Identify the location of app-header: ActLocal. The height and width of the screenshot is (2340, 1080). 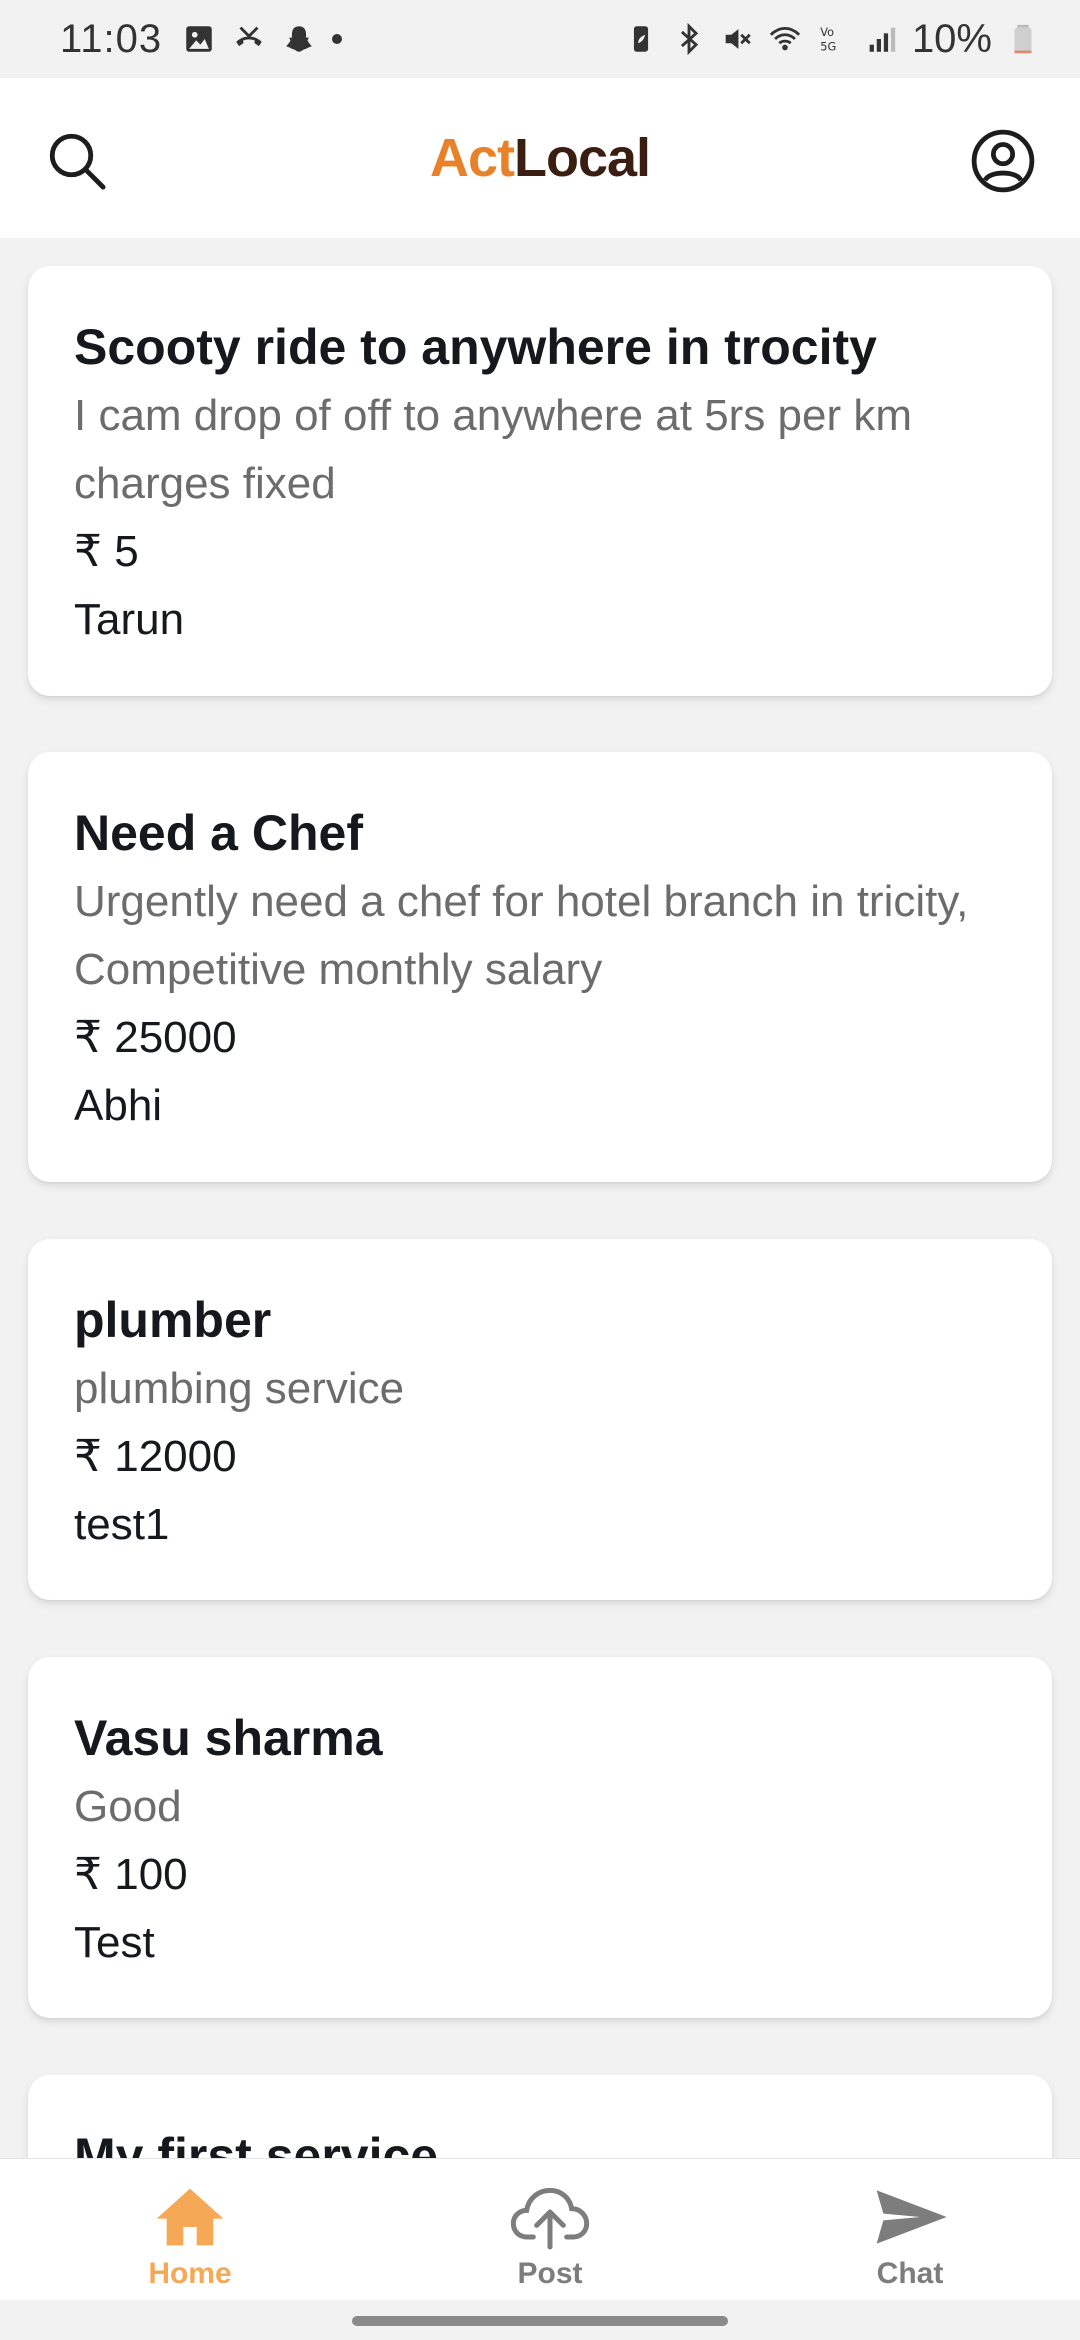
(540, 158).